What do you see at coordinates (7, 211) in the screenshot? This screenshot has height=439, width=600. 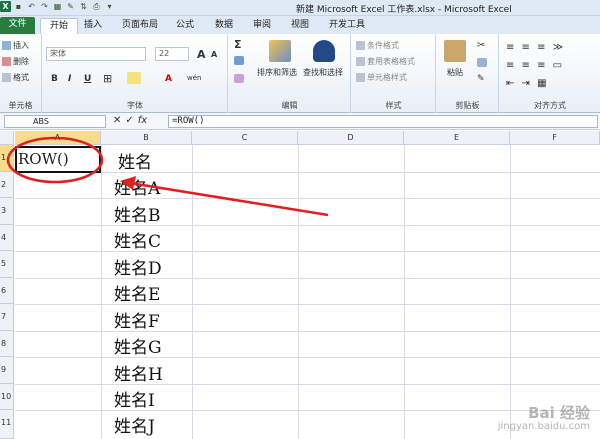 I see `row-header-3: 3` at bounding box center [7, 211].